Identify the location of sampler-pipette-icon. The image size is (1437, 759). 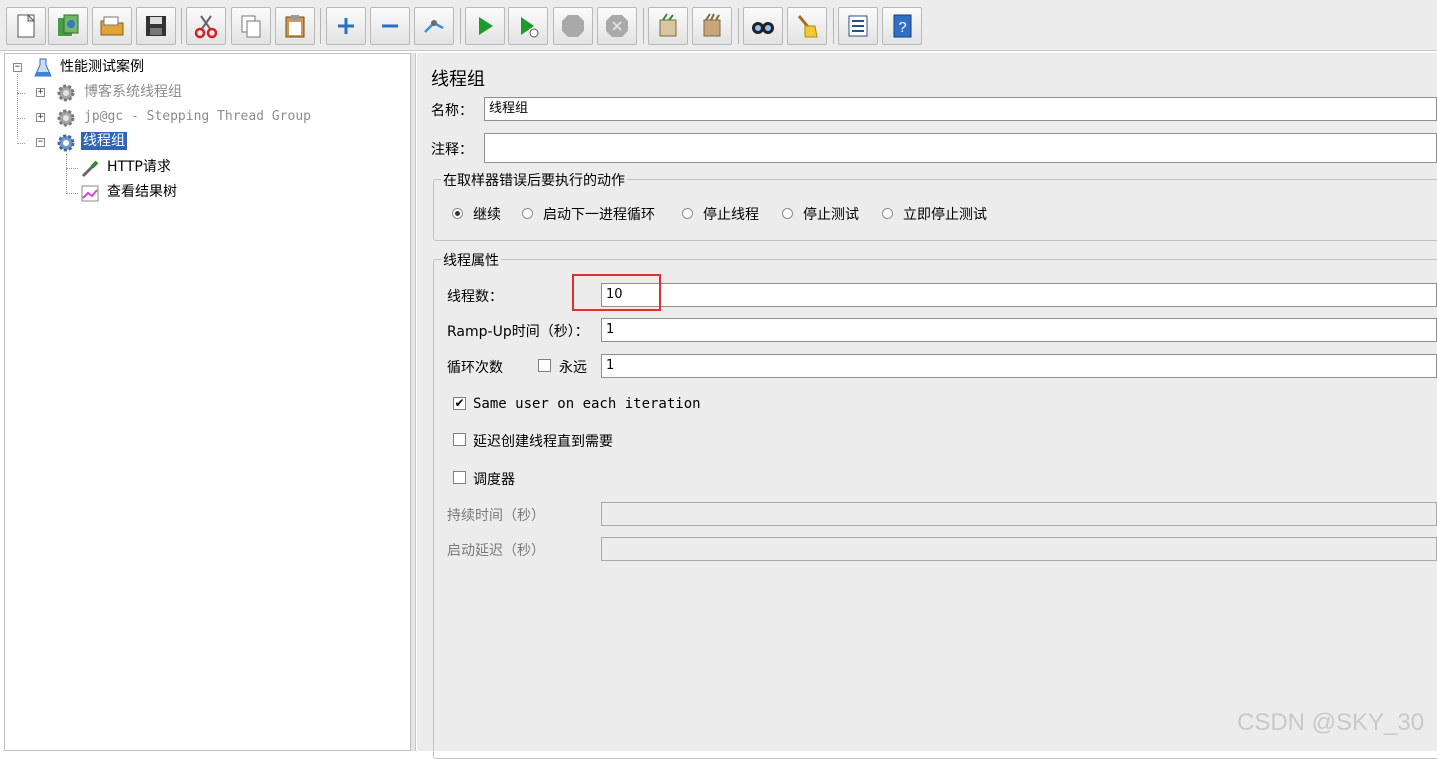
(90, 169).